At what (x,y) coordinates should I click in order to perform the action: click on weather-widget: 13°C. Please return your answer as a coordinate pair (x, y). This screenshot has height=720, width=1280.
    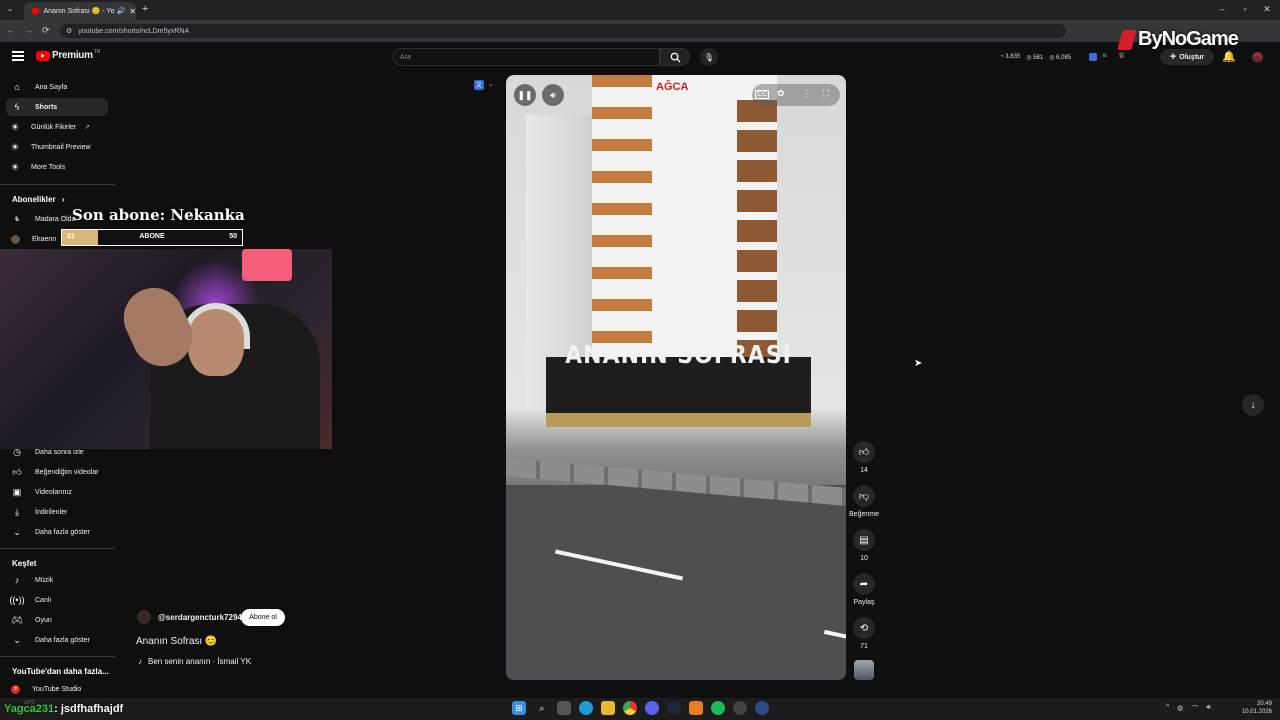
    Looking at the image, I should click on (29, 703).